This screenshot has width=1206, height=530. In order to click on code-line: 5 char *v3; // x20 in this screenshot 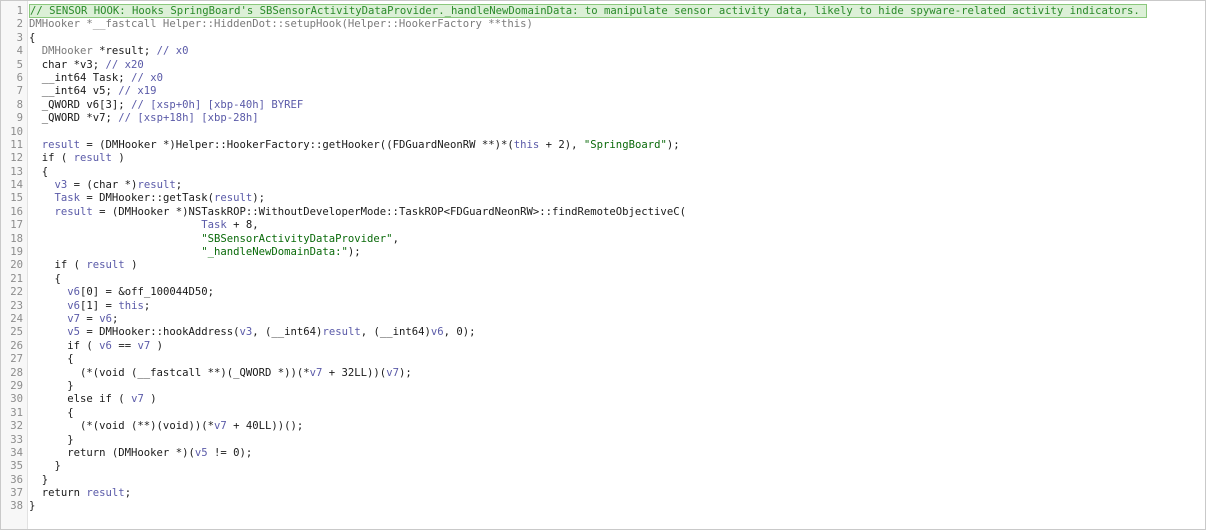, I will do `click(603, 65)`.